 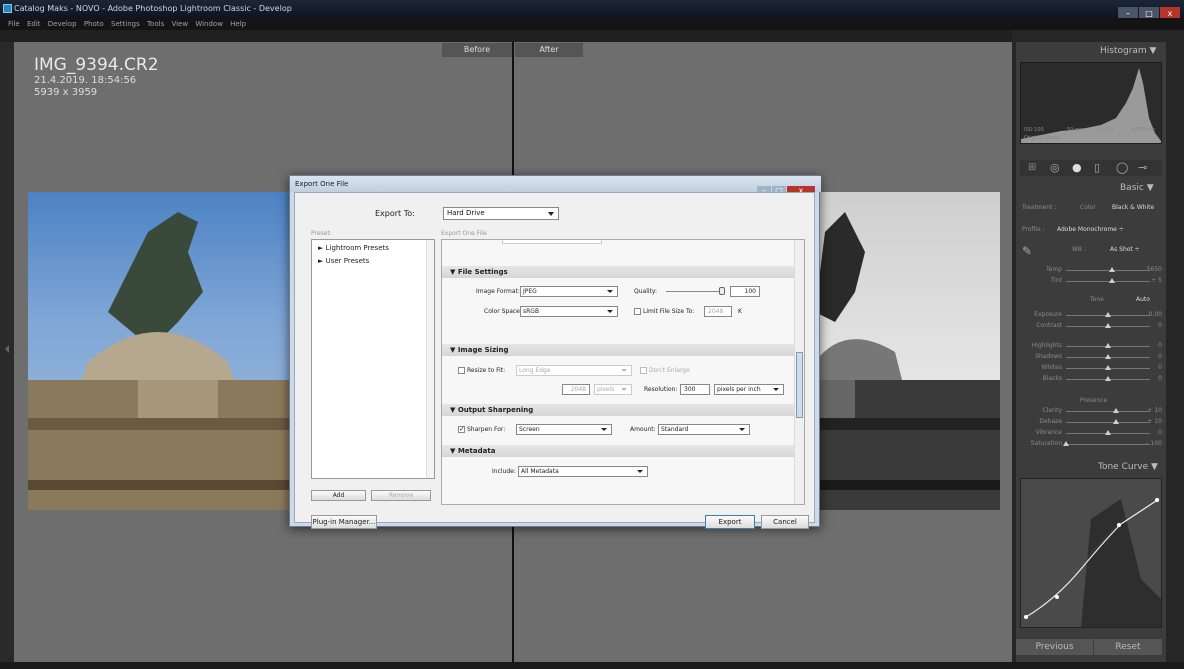 What do you see at coordinates (1032, 167) in the screenshot?
I see `crop-tool-icon: ⊞` at bounding box center [1032, 167].